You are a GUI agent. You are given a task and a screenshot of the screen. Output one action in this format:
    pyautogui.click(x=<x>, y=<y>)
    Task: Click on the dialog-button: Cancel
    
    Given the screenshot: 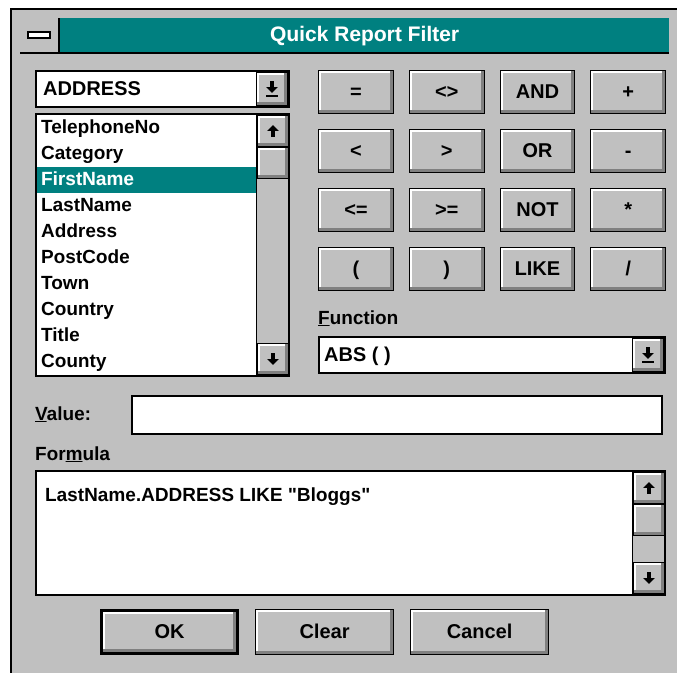 What is the action you would take?
    pyautogui.click(x=479, y=631)
    